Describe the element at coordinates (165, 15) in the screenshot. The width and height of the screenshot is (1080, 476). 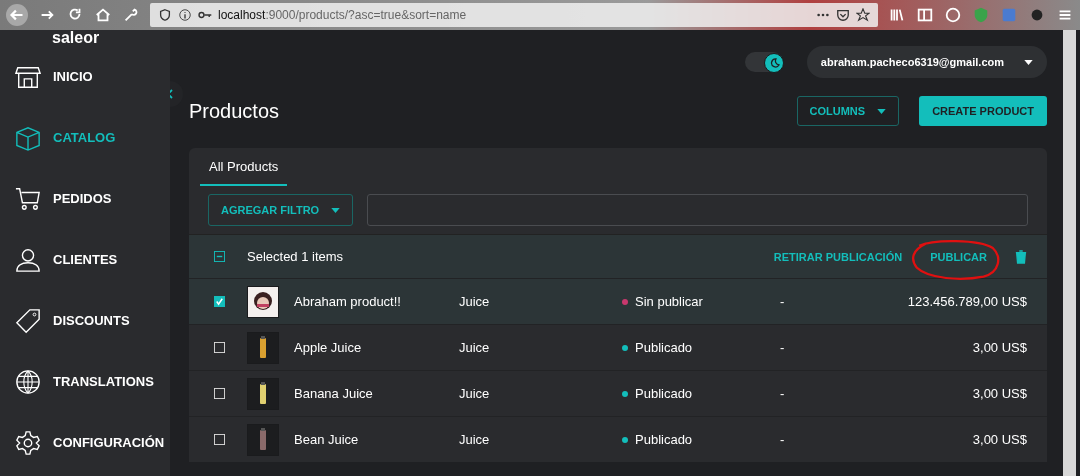
I see `shield-icon` at that location.